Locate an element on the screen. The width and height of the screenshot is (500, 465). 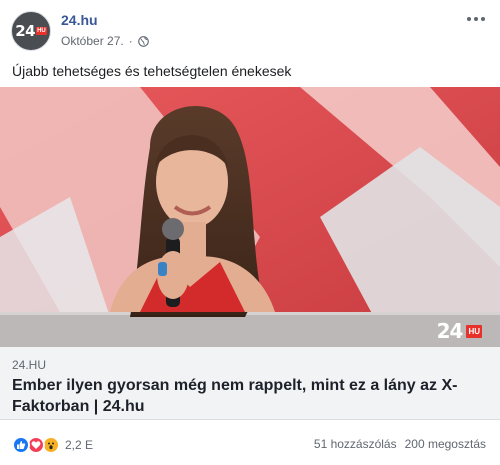
avatar-logo-number: 24 is located at coordinates (25, 31).